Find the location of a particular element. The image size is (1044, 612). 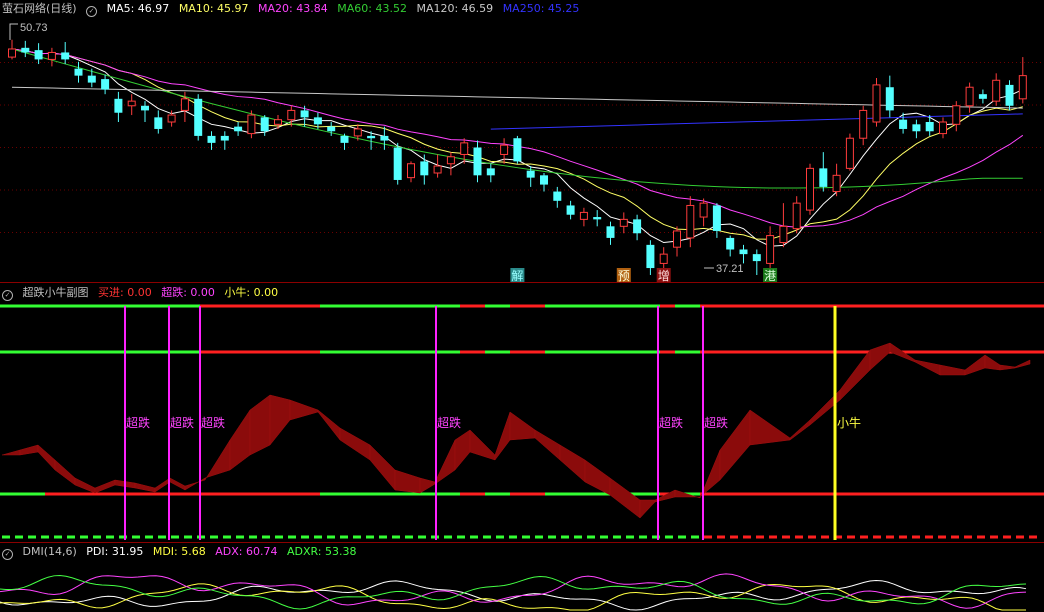

xiaoniu-signal-text: 小牛 is located at coordinates (849, 422).